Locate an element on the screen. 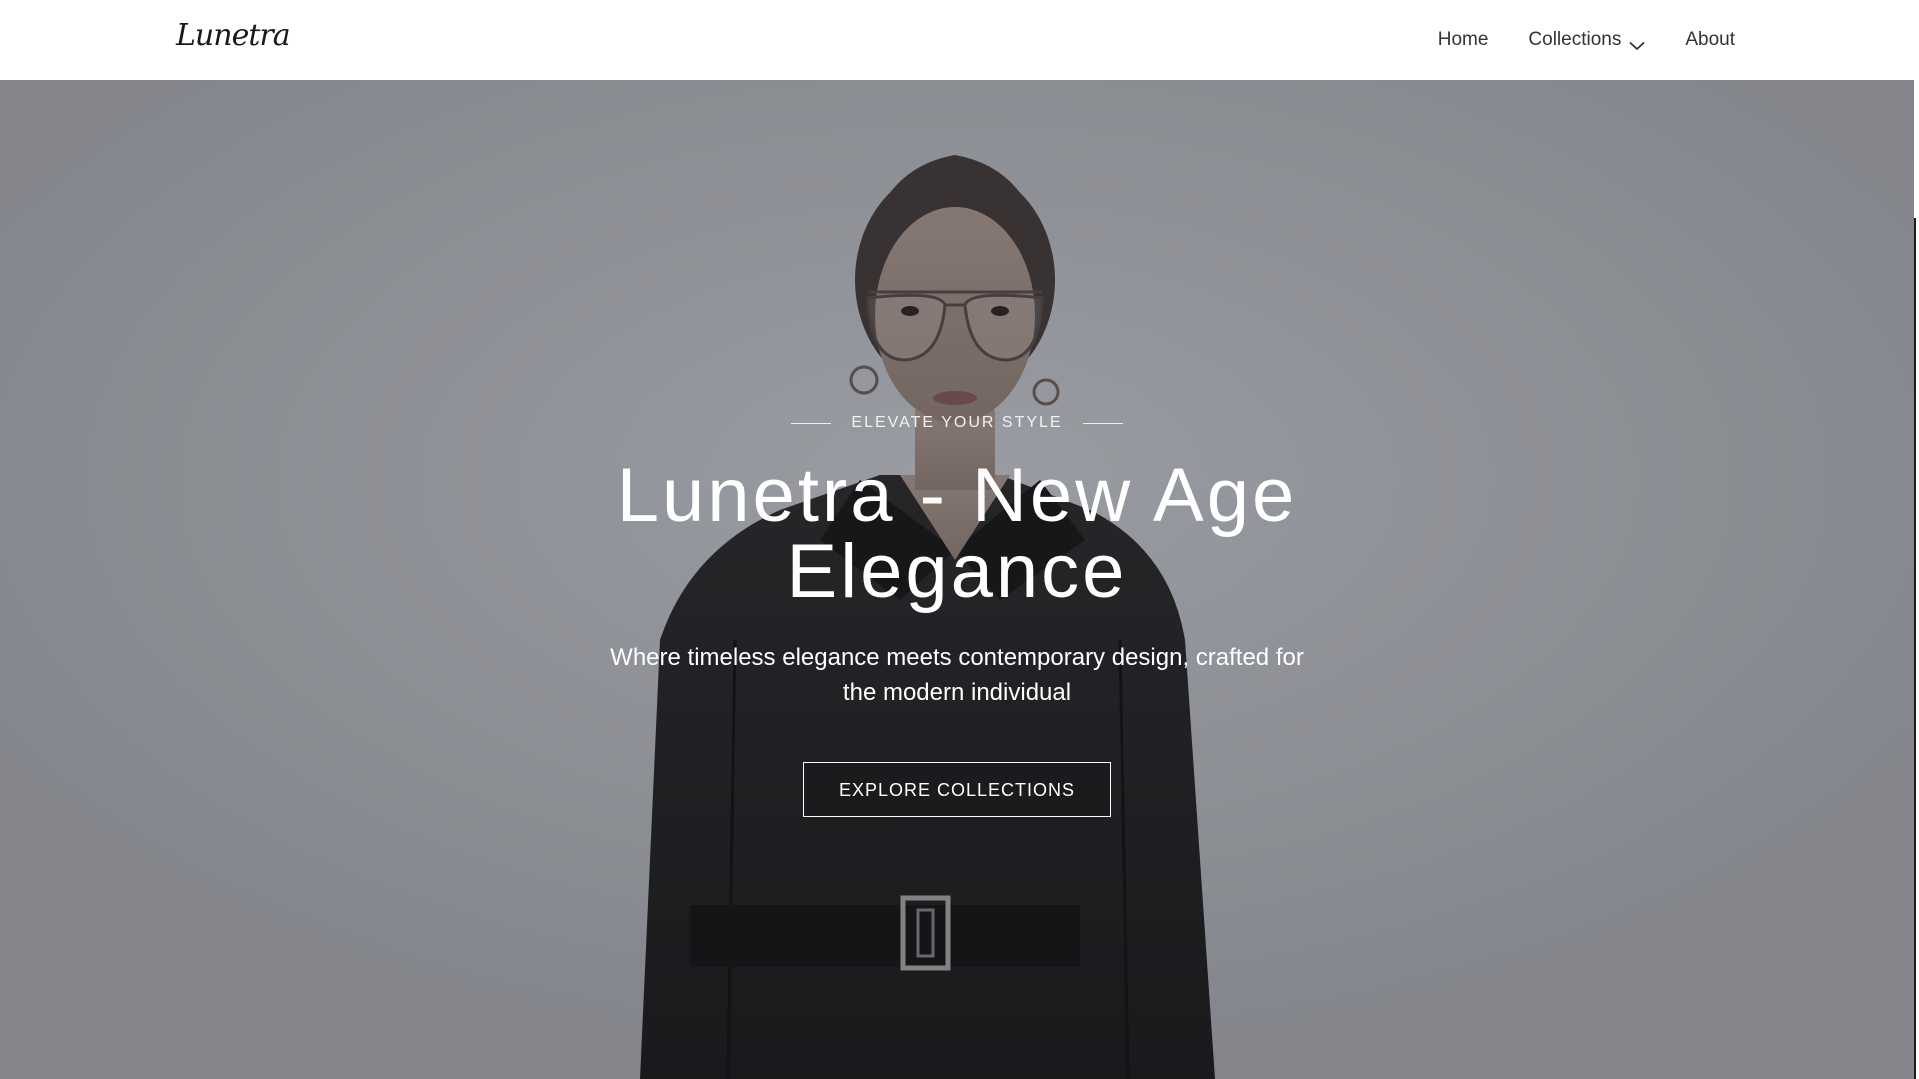 This screenshot has height=1079, width=1919. hero-title-line1: Lunetra - New Age is located at coordinates (957, 495).